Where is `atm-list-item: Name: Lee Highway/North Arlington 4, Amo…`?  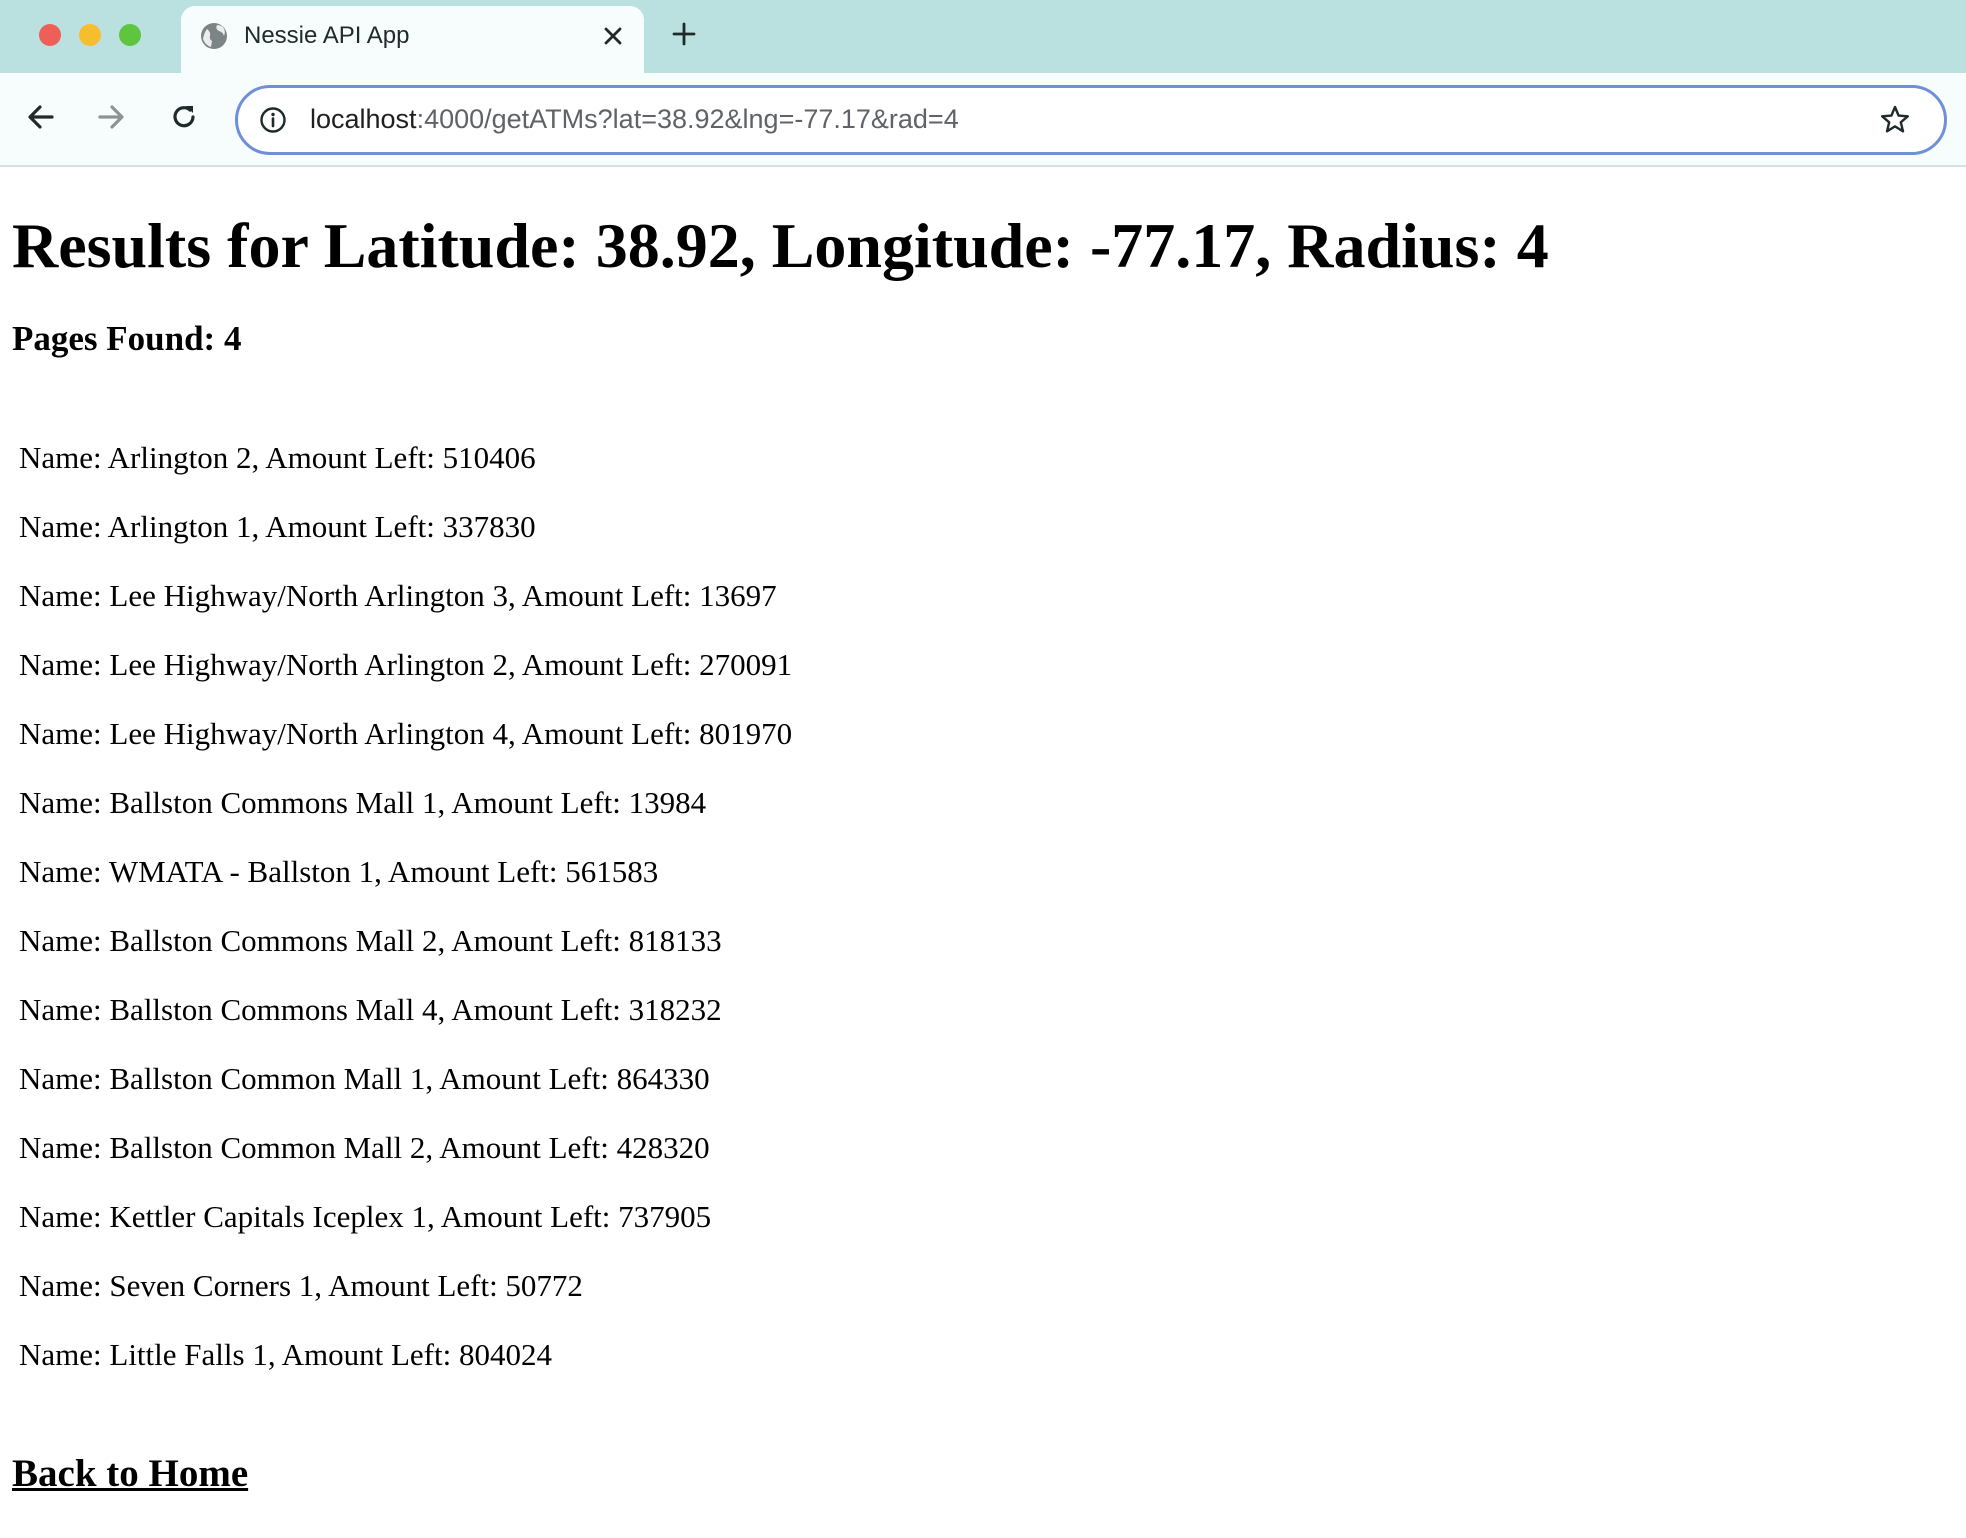 atm-list-item: Name: Lee Highway/North Arlington 4, Amo… is located at coordinates (406, 733).